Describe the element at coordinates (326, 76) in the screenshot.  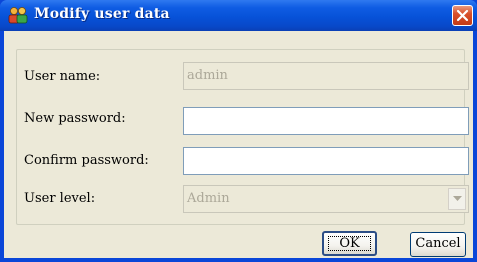
I see `username-field: admin` at that location.